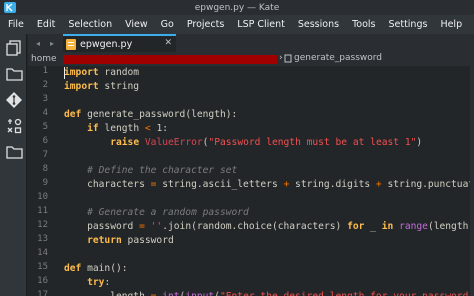 This screenshot has height=296, width=474. Describe the element at coordinates (45, 169) in the screenshot. I see `line-number: 8` at that location.